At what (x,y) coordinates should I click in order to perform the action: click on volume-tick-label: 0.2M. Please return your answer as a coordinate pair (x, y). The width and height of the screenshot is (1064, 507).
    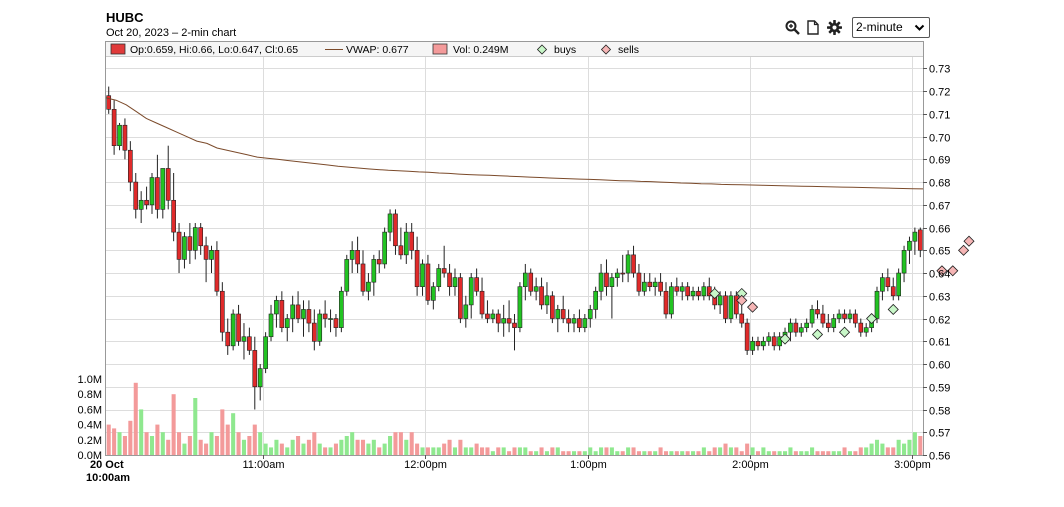
    Looking at the image, I should click on (90, 441).